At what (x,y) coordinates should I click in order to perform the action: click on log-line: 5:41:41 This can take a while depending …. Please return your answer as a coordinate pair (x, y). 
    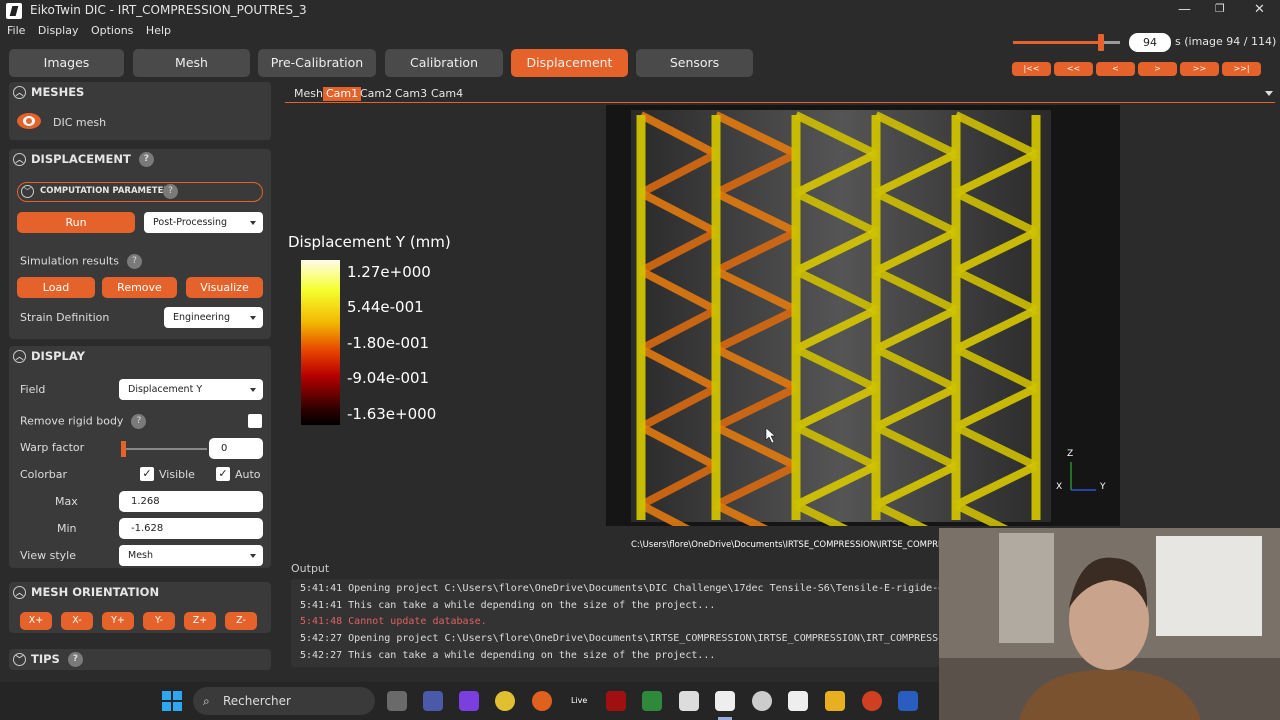
    Looking at the image, I should click on (508, 605).